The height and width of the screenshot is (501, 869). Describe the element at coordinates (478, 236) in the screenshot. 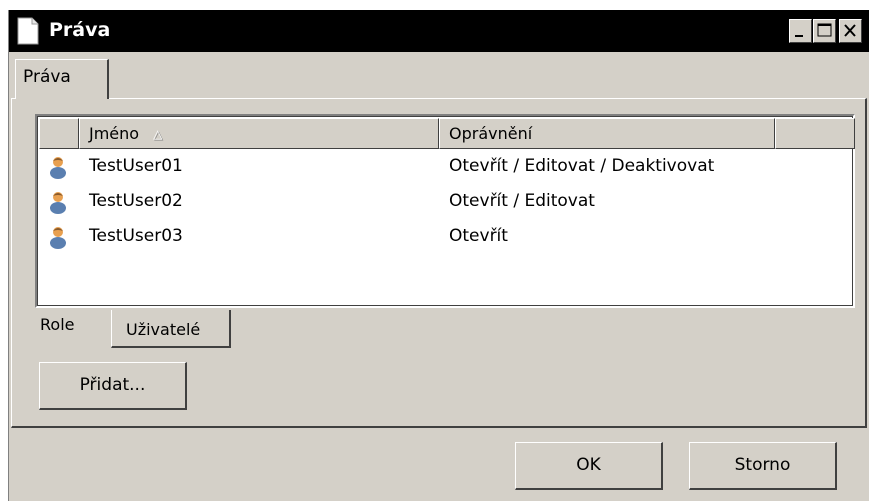

I see `user-permissions: Otevřít` at that location.